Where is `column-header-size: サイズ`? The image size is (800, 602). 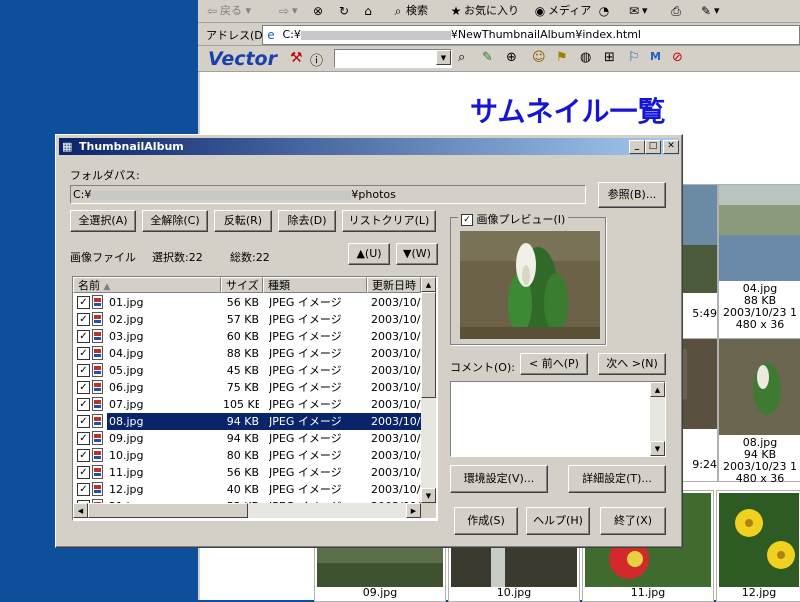
column-header-size: サイズ is located at coordinates (242, 285).